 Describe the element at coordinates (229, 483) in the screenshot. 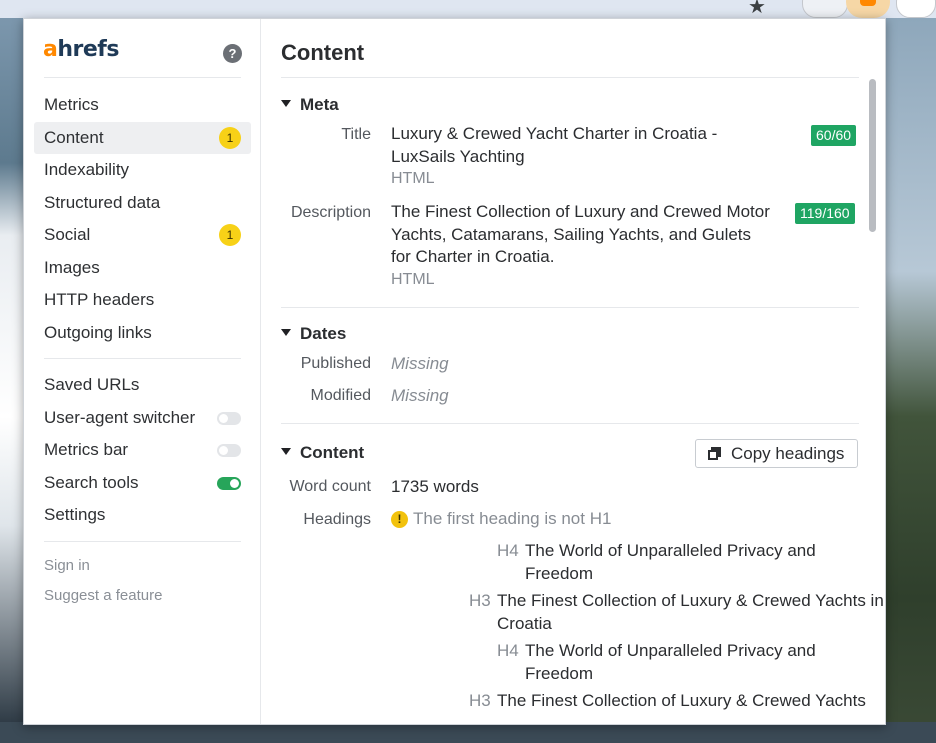

I see `search-tools-toggle` at that location.